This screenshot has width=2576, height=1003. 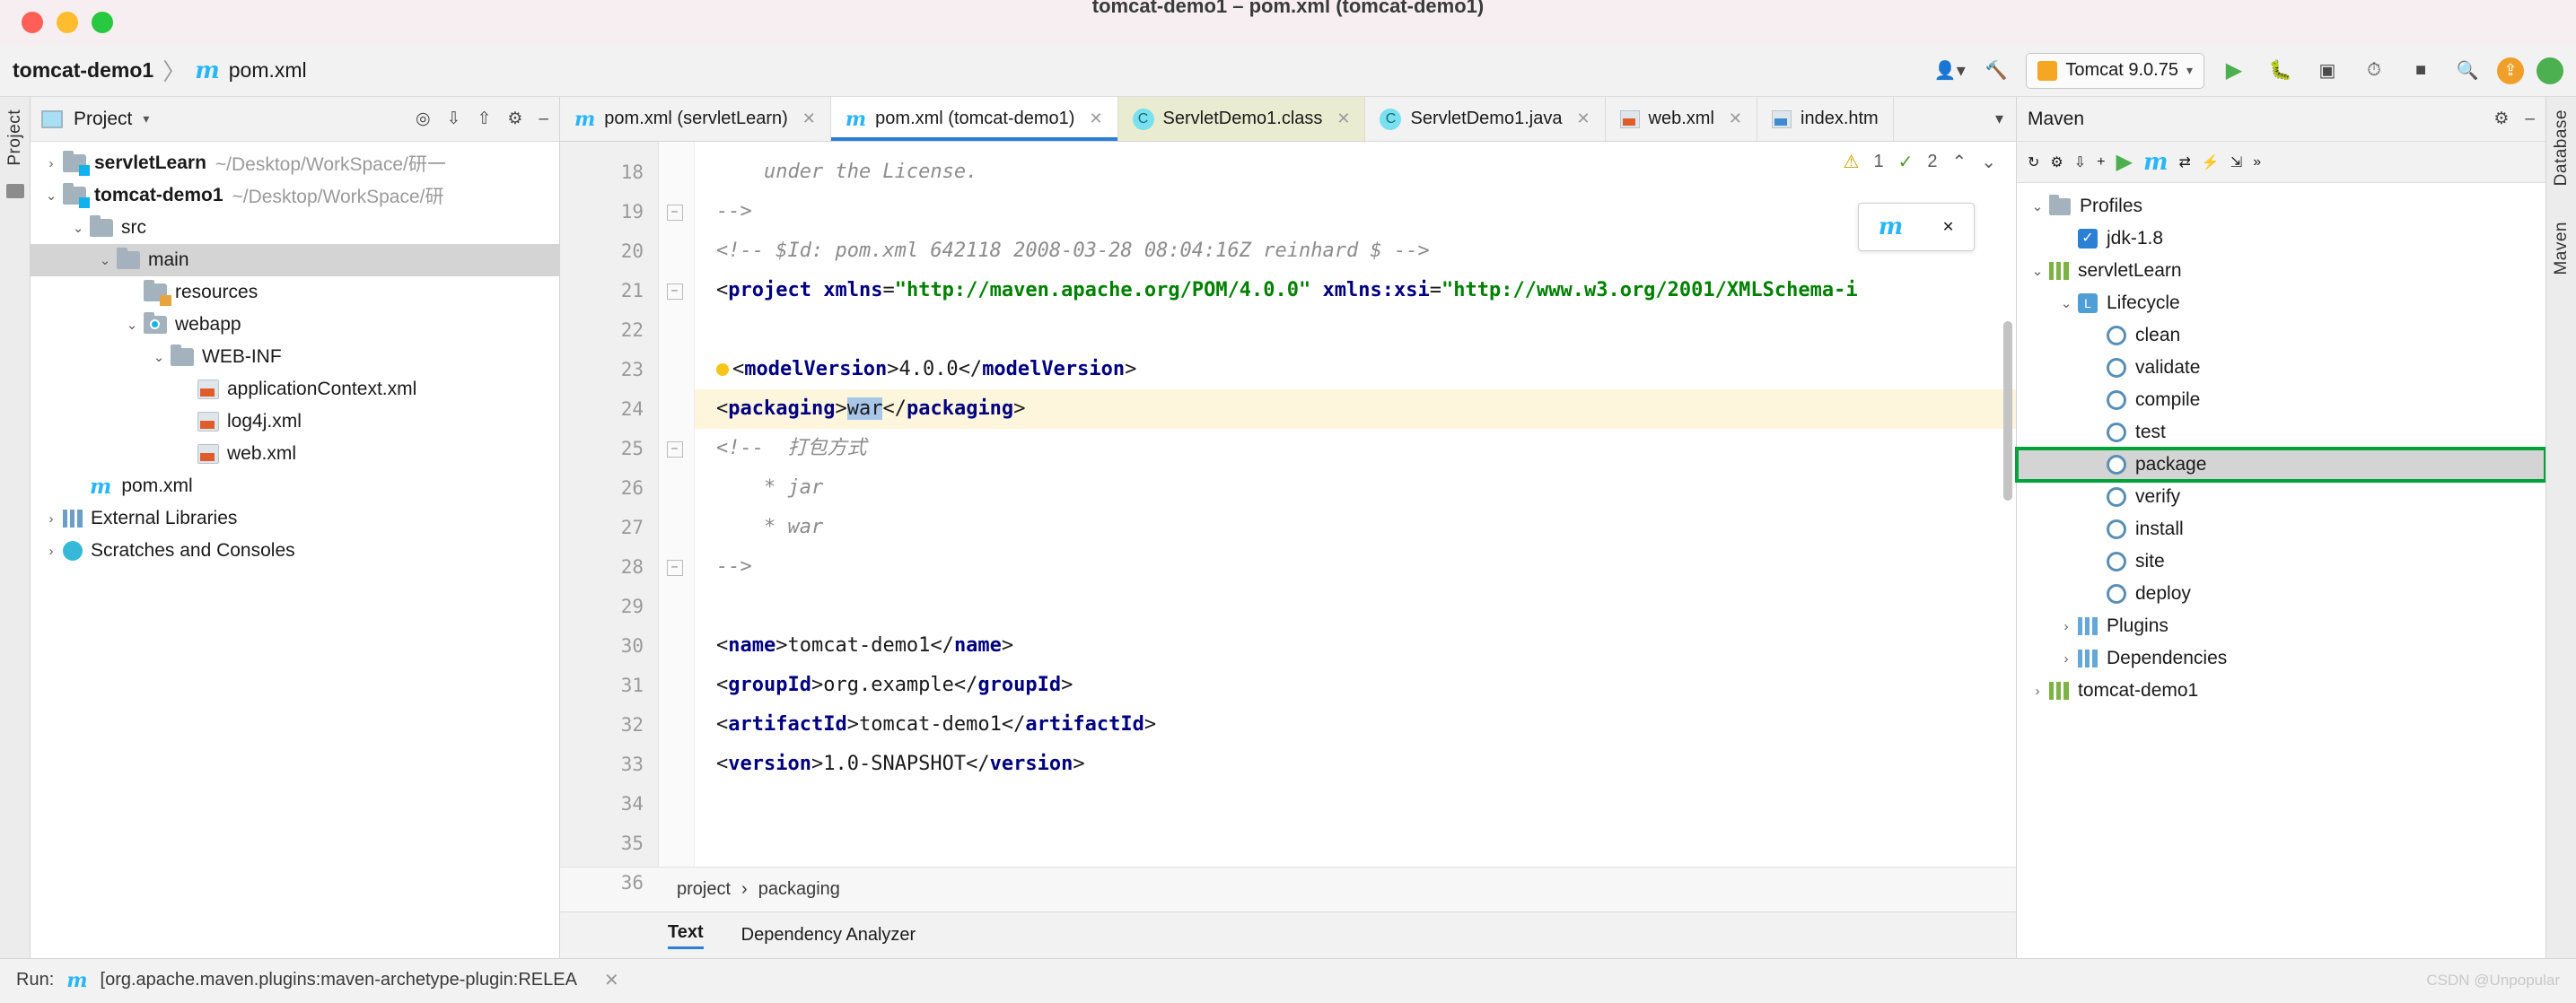 What do you see at coordinates (1825, 119) in the screenshot?
I see `editor-tab: index.htm` at bounding box center [1825, 119].